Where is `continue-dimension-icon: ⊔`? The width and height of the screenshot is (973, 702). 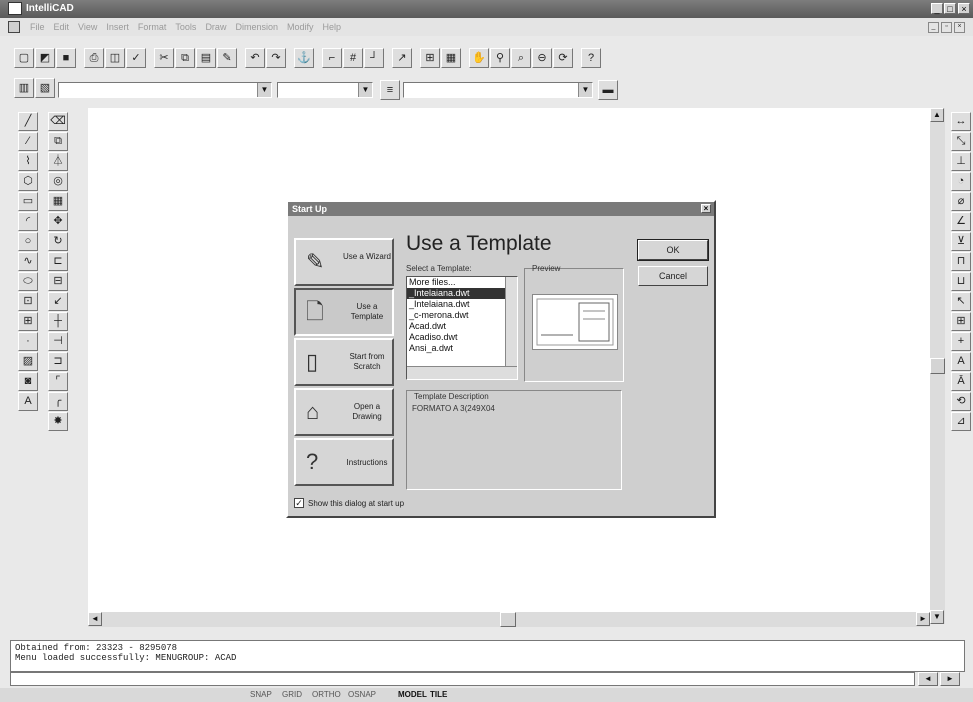 continue-dimension-icon: ⊔ is located at coordinates (961, 281).